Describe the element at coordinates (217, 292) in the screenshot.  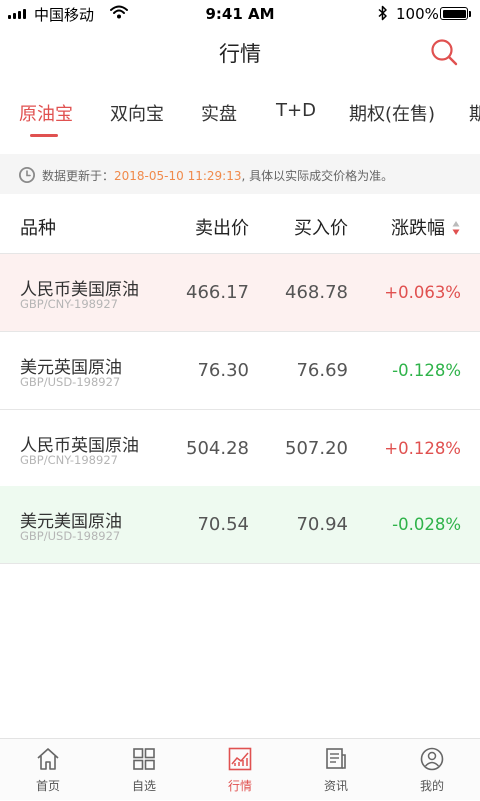
I see `row-sell-price: 466.17` at that location.